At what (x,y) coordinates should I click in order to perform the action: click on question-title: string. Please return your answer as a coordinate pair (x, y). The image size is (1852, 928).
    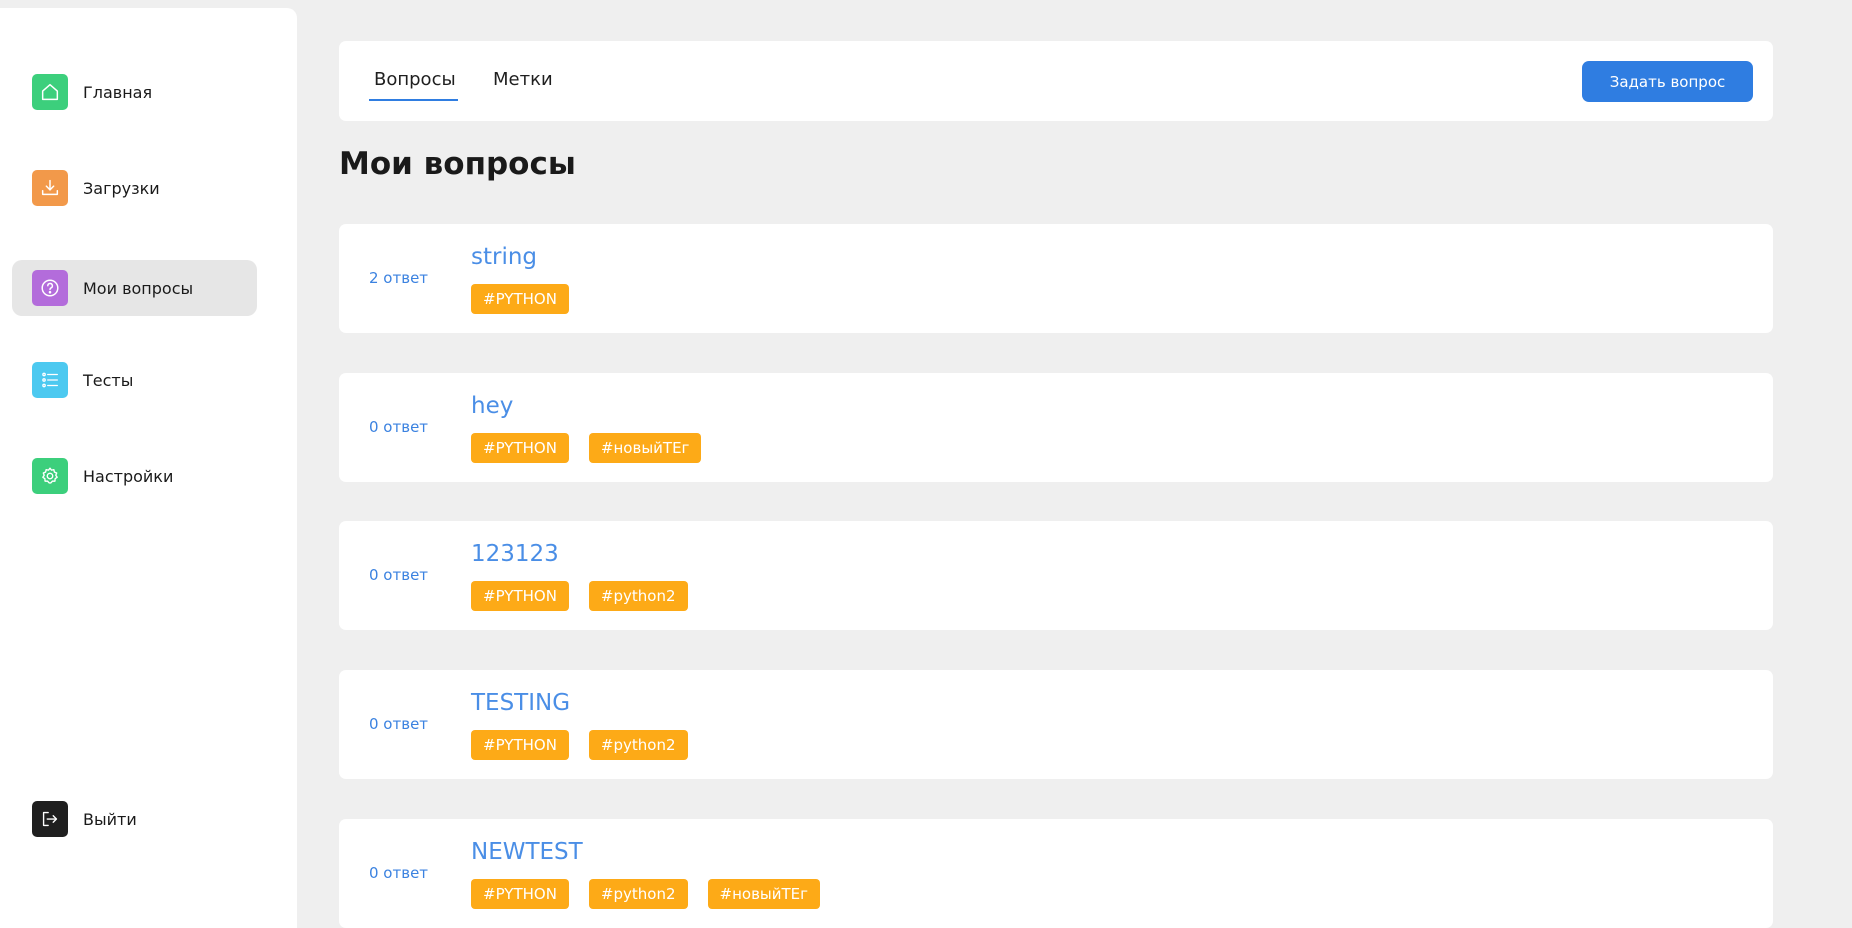
    Looking at the image, I should click on (504, 257).